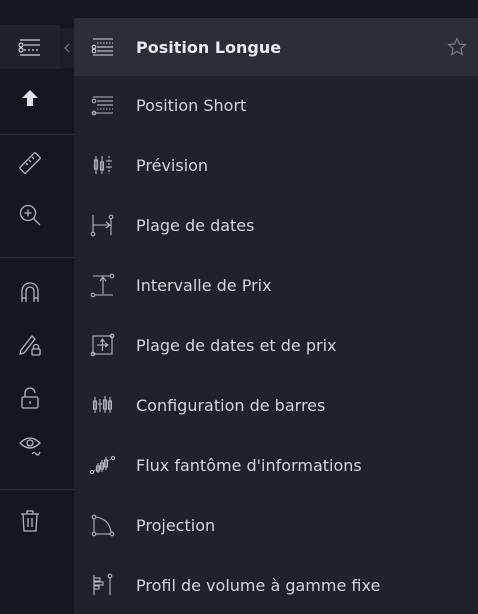 This screenshot has width=478, height=614. I want to click on prediction-tools-button, so click(30, 47).